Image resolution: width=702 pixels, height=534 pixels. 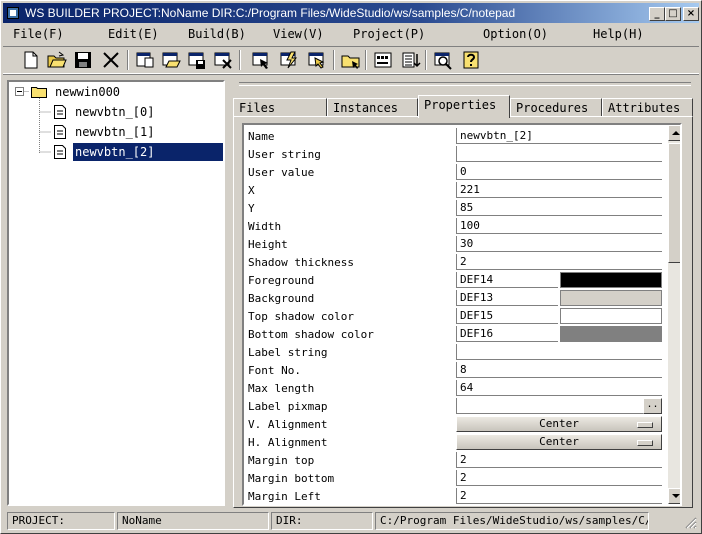 What do you see at coordinates (559, 370) in the screenshot?
I see `property-value-field: 8` at bounding box center [559, 370].